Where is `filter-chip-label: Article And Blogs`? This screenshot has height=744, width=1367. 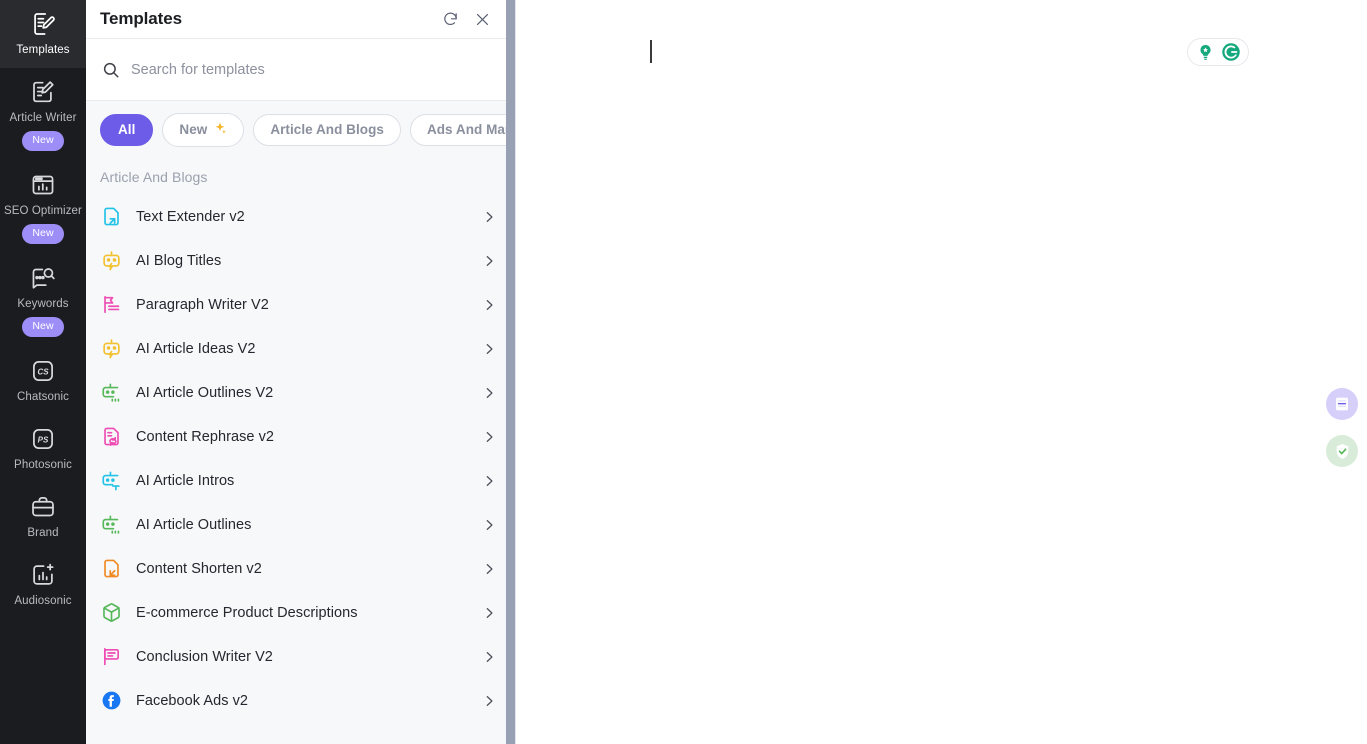 filter-chip-label: Article And Blogs is located at coordinates (327, 129).